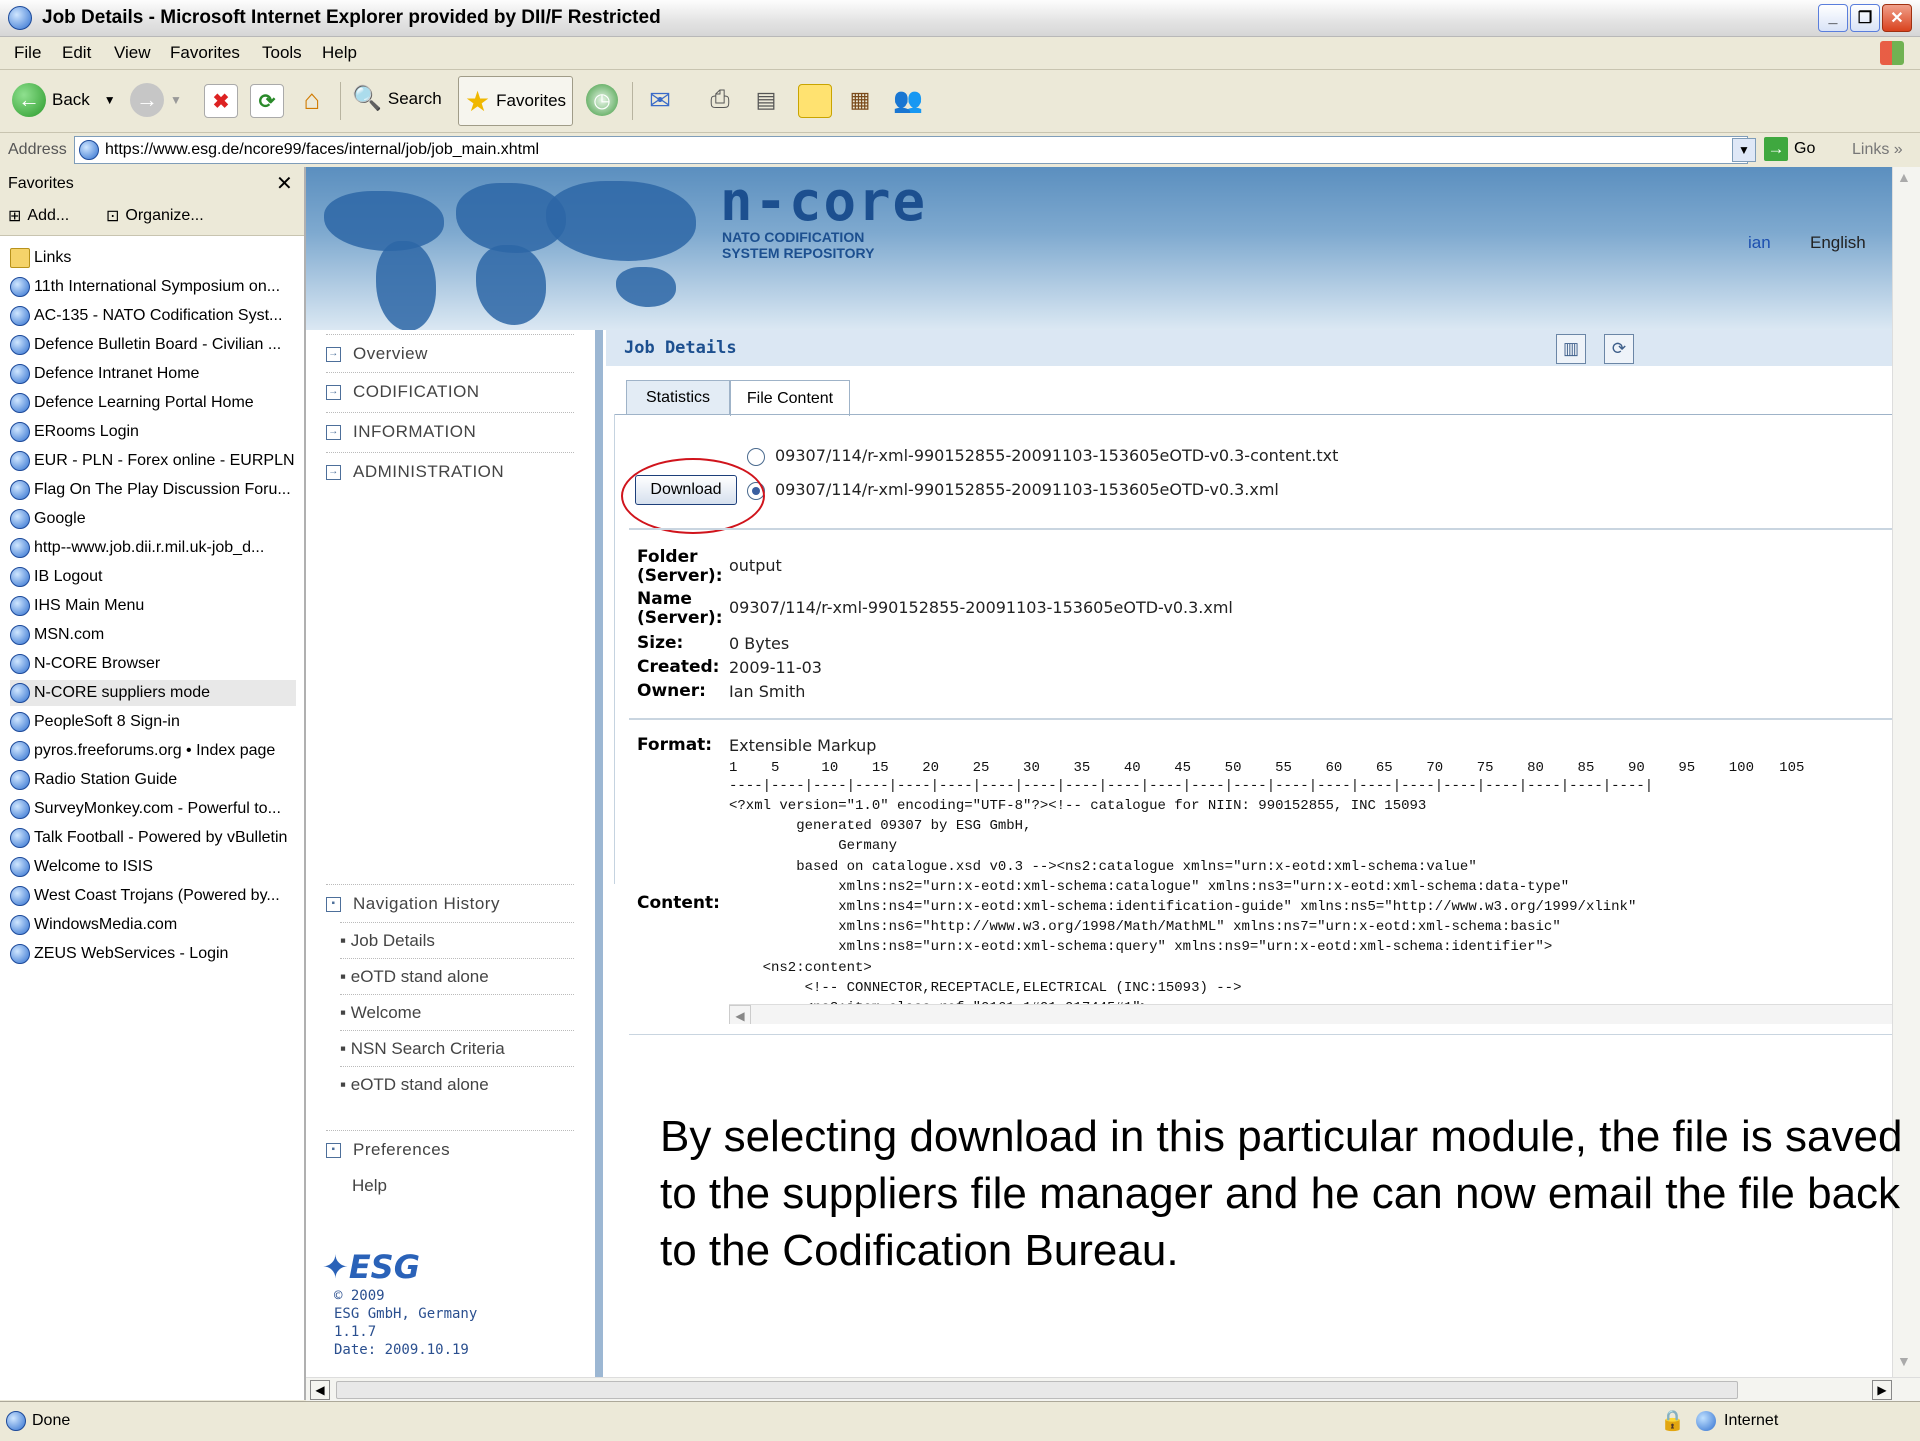  Describe the element at coordinates (671, 691) in the screenshot. I see `owner-label: Owner:` at that location.